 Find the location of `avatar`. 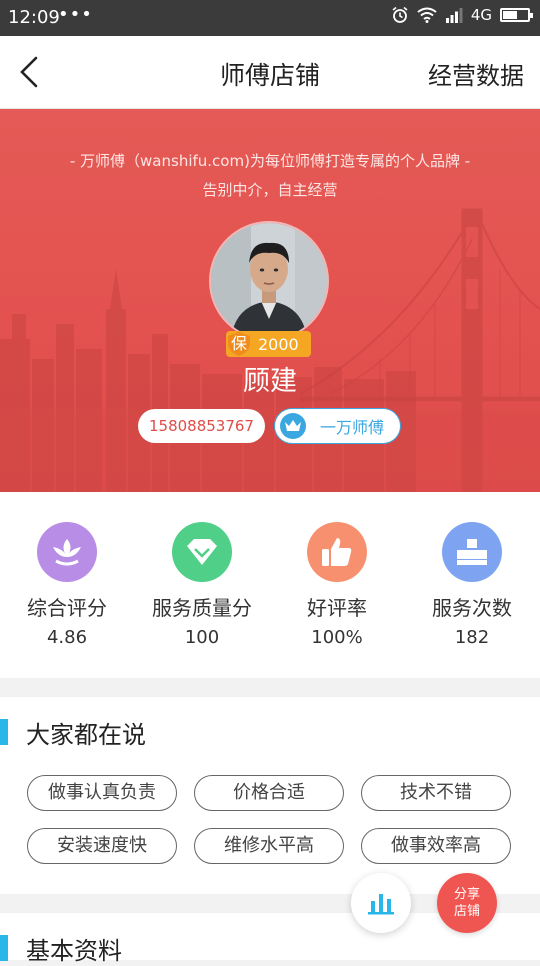

avatar is located at coordinates (269, 281).